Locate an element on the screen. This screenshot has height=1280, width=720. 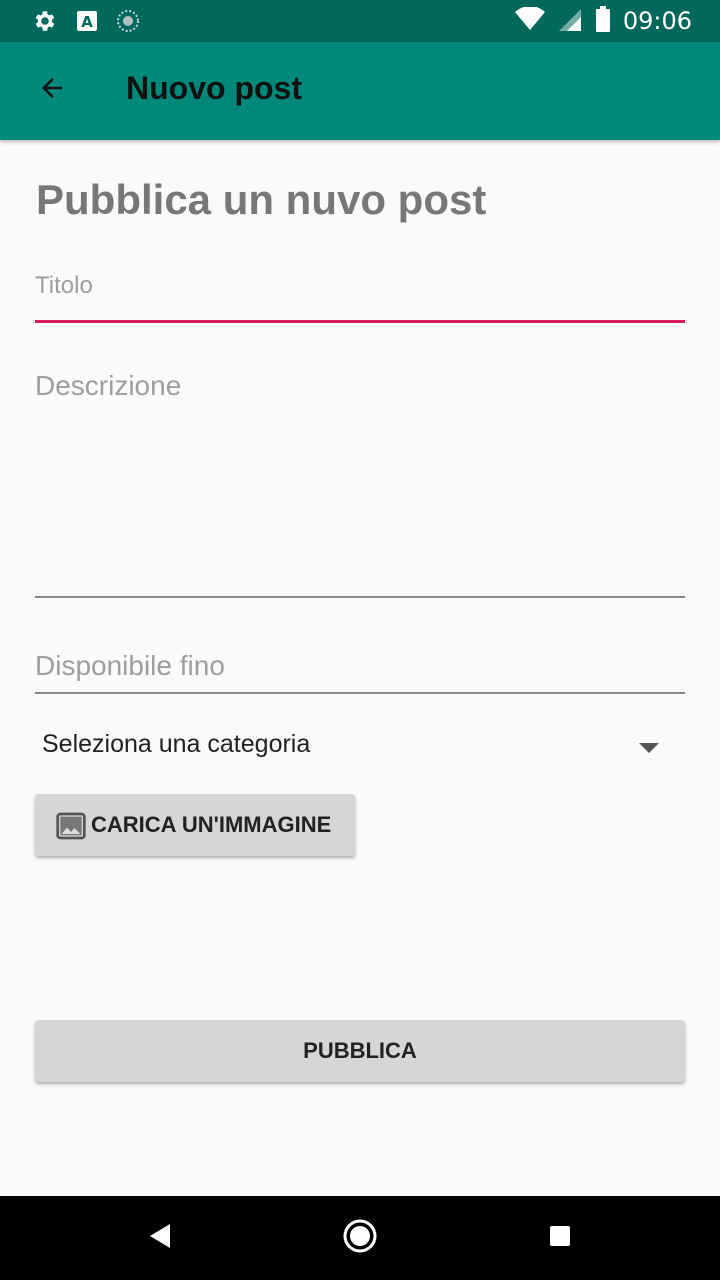
home-circle-icon is located at coordinates (360, 1238).